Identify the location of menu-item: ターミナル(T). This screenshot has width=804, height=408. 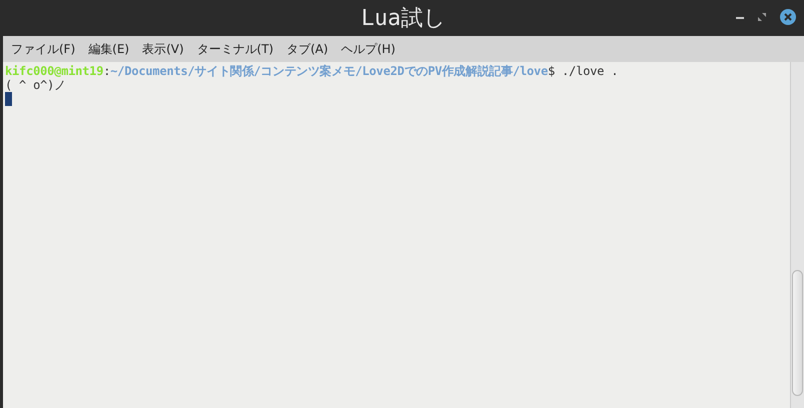
(235, 49).